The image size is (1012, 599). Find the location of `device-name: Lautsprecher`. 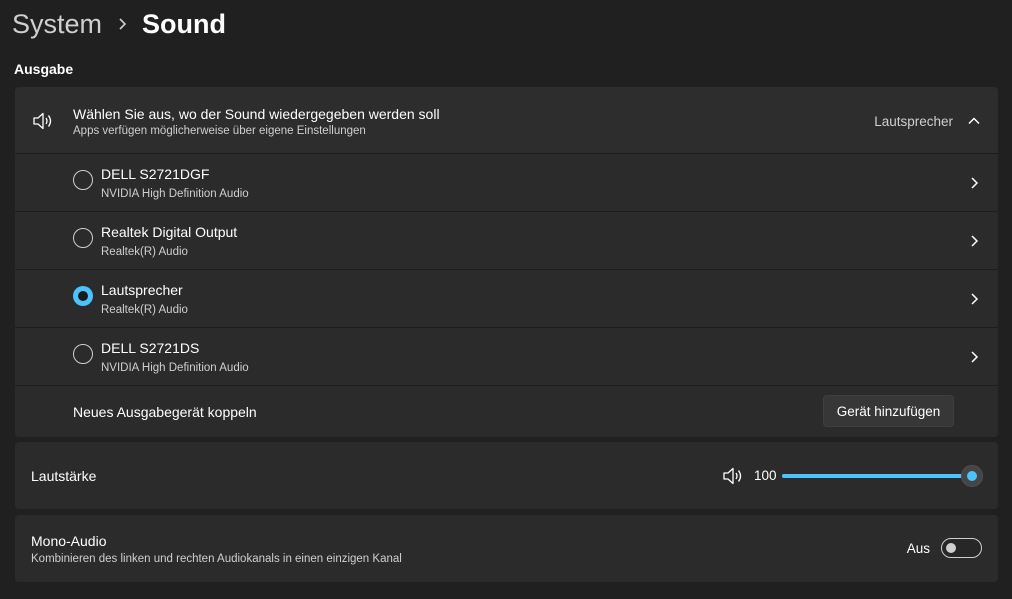

device-name: Lautsprecher is located at coordinates (142, 290).